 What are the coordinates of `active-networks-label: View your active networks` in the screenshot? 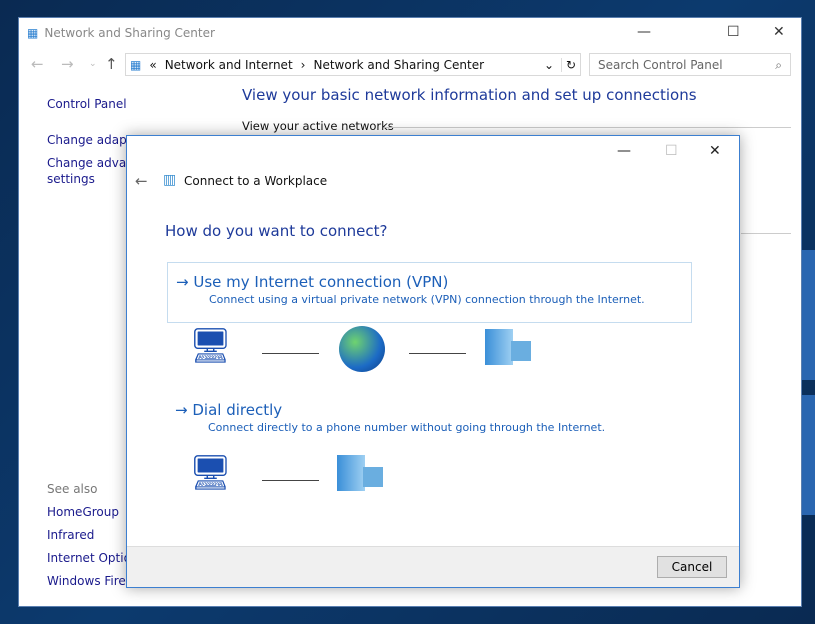 It's located at (318, 126).